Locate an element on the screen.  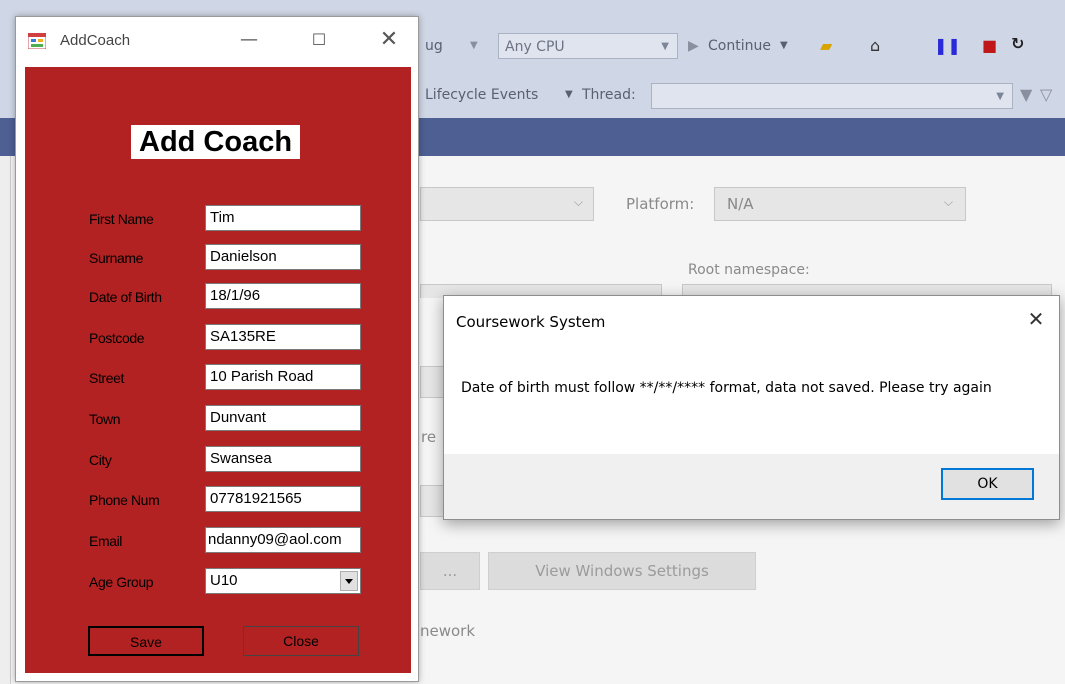
vs-left-panel is located at coordinates (5, 420).